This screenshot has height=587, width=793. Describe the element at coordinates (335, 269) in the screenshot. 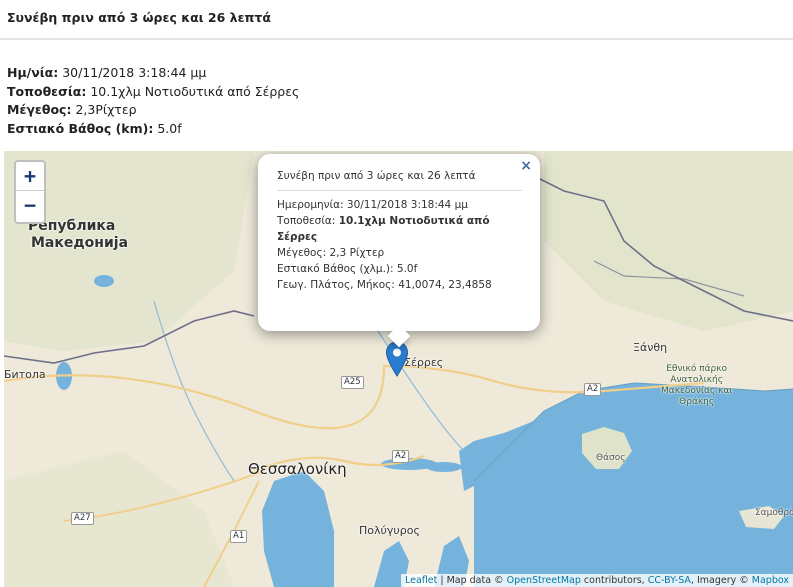

I see `popup-depth-label: Εστιακό Βάθος (χλμ.):` at that location.